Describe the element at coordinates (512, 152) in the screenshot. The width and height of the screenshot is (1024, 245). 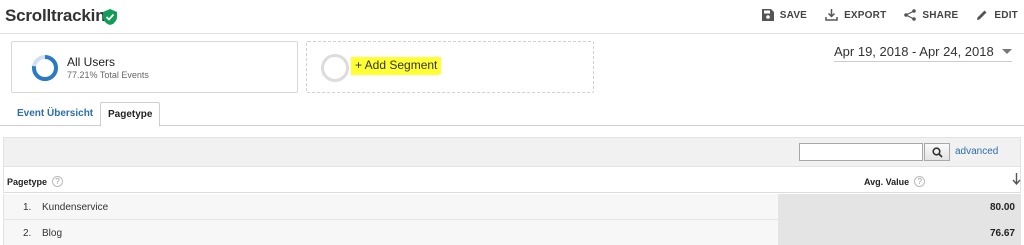
I see `table-toolbar: advanced` at that location.